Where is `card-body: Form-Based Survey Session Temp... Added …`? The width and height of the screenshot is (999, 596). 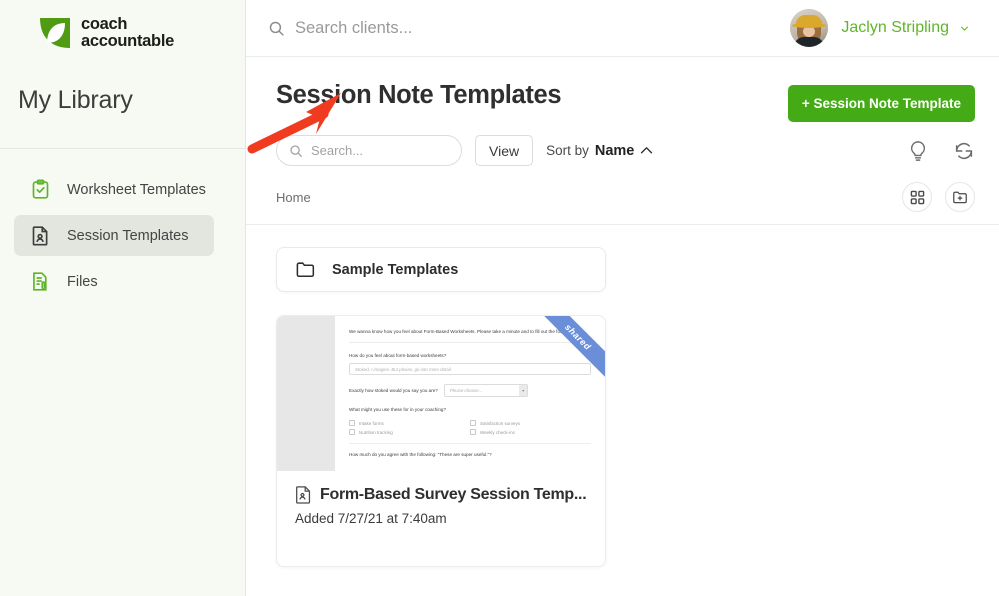 card-body: Form-Based Survey Session Temp... Added … is located at coordinates (441, 499).